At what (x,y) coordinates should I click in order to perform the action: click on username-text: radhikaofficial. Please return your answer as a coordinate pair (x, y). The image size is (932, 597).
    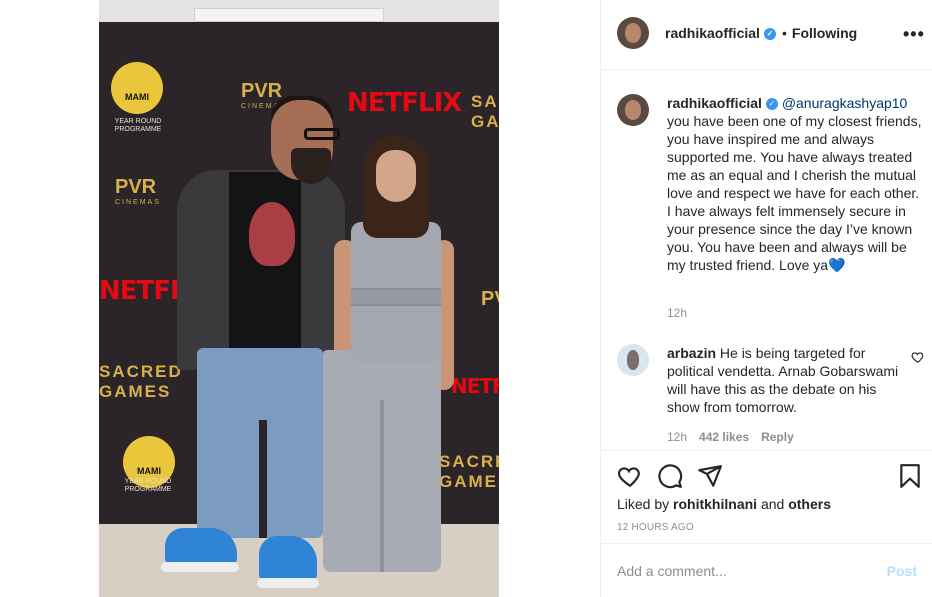
    Looking at the image, I should click on (712, 33).